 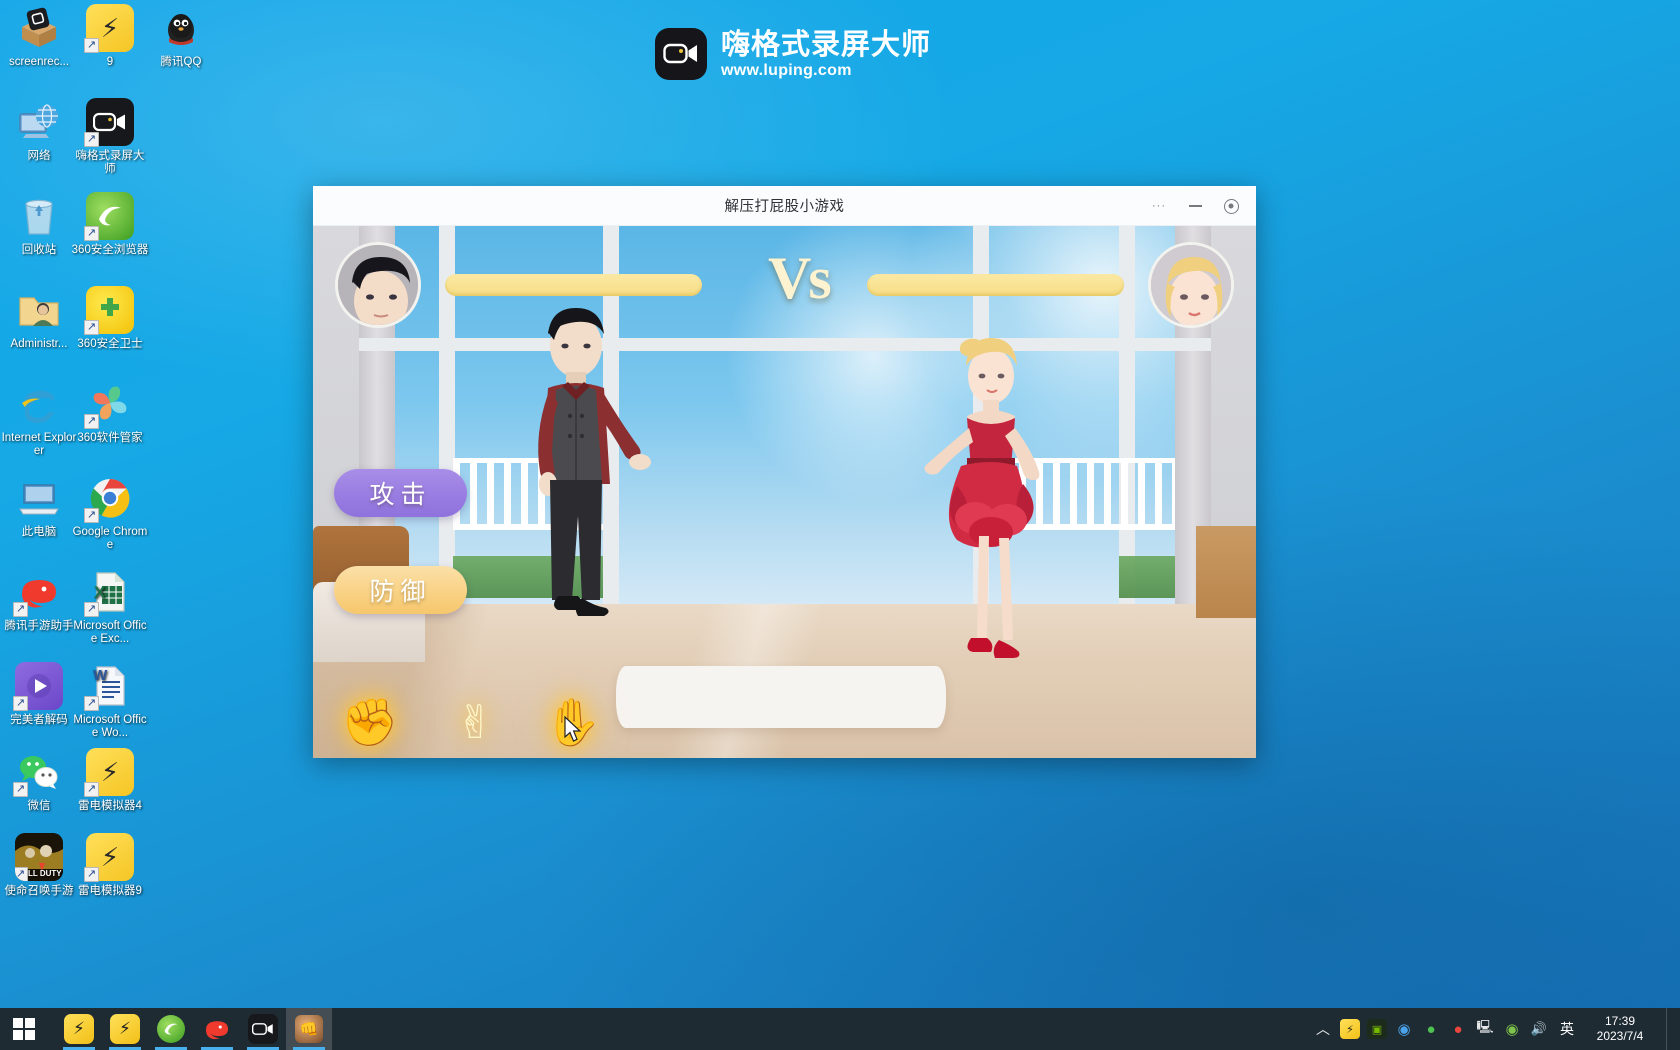 What do you see at coordinates (1622, 1029) in the screenshot?
I see `taskbar-clock: 17:39 2023/7/4` at bounding box center [1622, 1029].